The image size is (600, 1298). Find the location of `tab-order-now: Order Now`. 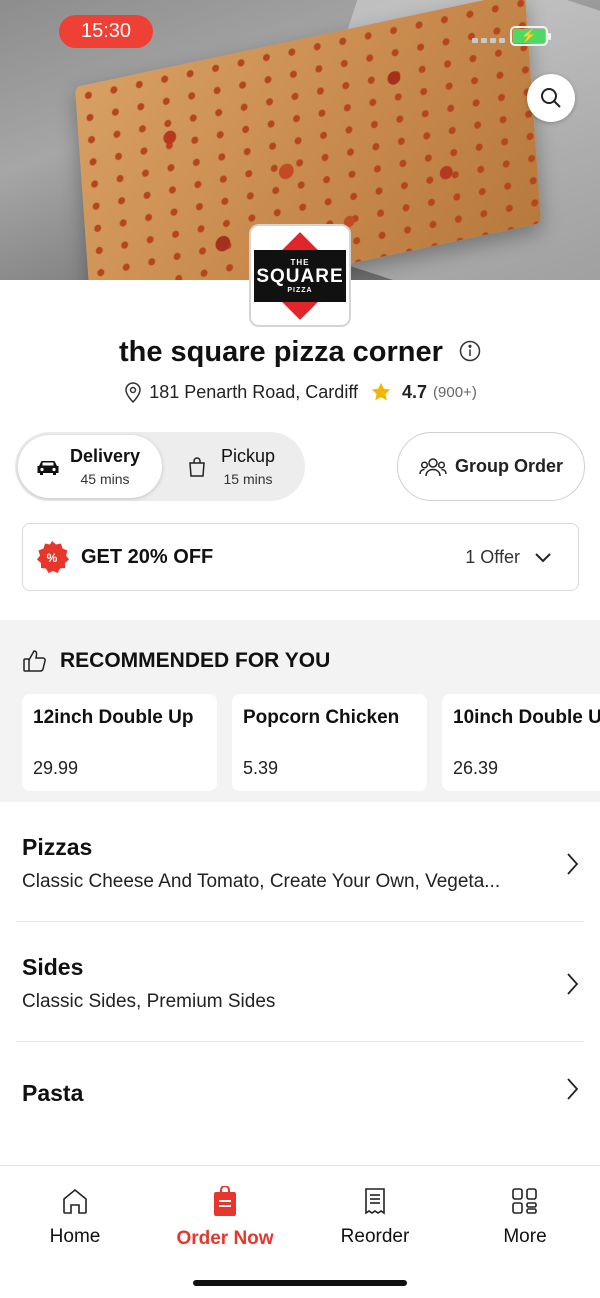

tab-order-now: Order Now is located at coordinates (225, 1218).